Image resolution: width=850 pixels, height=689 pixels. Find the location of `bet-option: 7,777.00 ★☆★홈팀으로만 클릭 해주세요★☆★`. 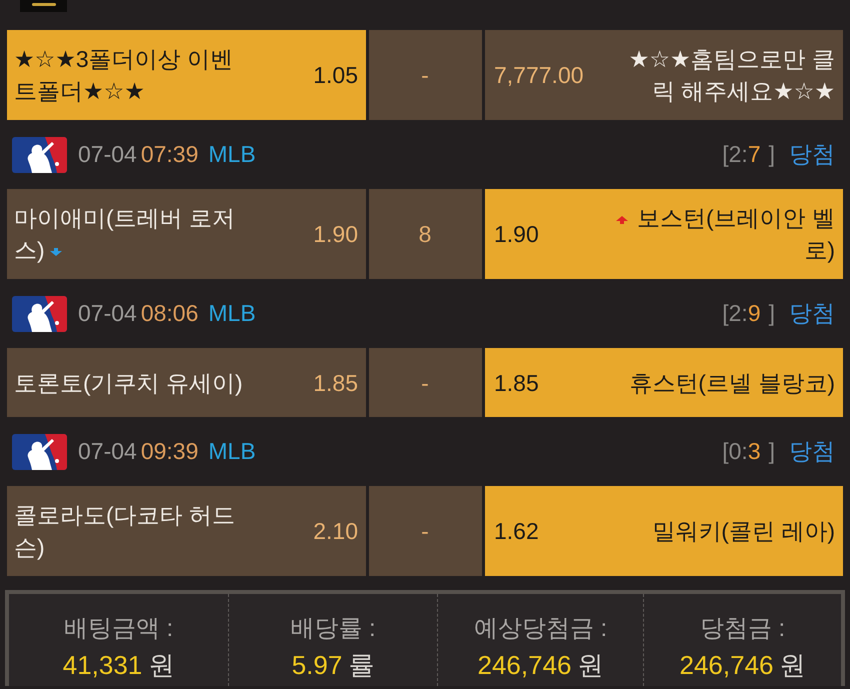

bet-option: 7,777.00 ★☆★홈팀으로만 클릭 해주세요★☆★ is located at coordinates (664, 75).